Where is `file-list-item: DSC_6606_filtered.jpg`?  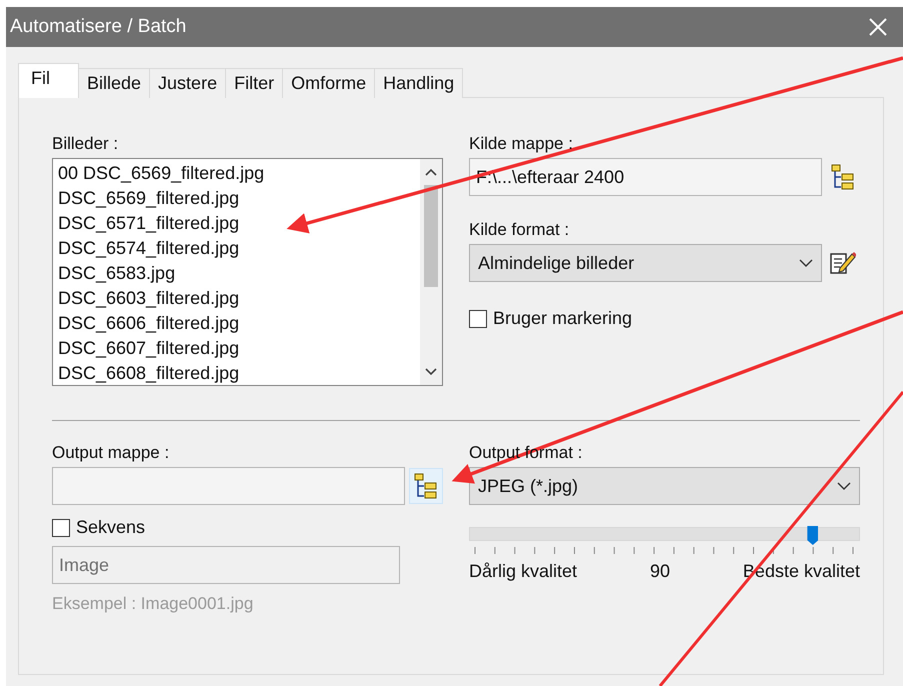
file-list-item: DSC_6606_filtered.jpg is located at coordinates (239, 323).